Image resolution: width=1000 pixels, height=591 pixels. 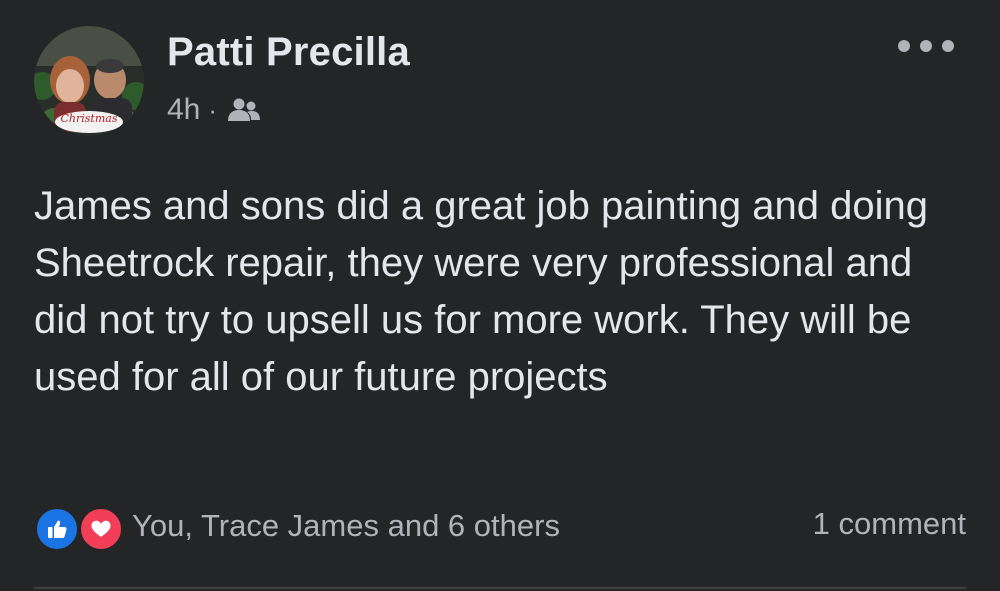 What do you see at coordinates (244, 110) in the screenshot?
I see `group-icon` at bounding box center [244, 110].